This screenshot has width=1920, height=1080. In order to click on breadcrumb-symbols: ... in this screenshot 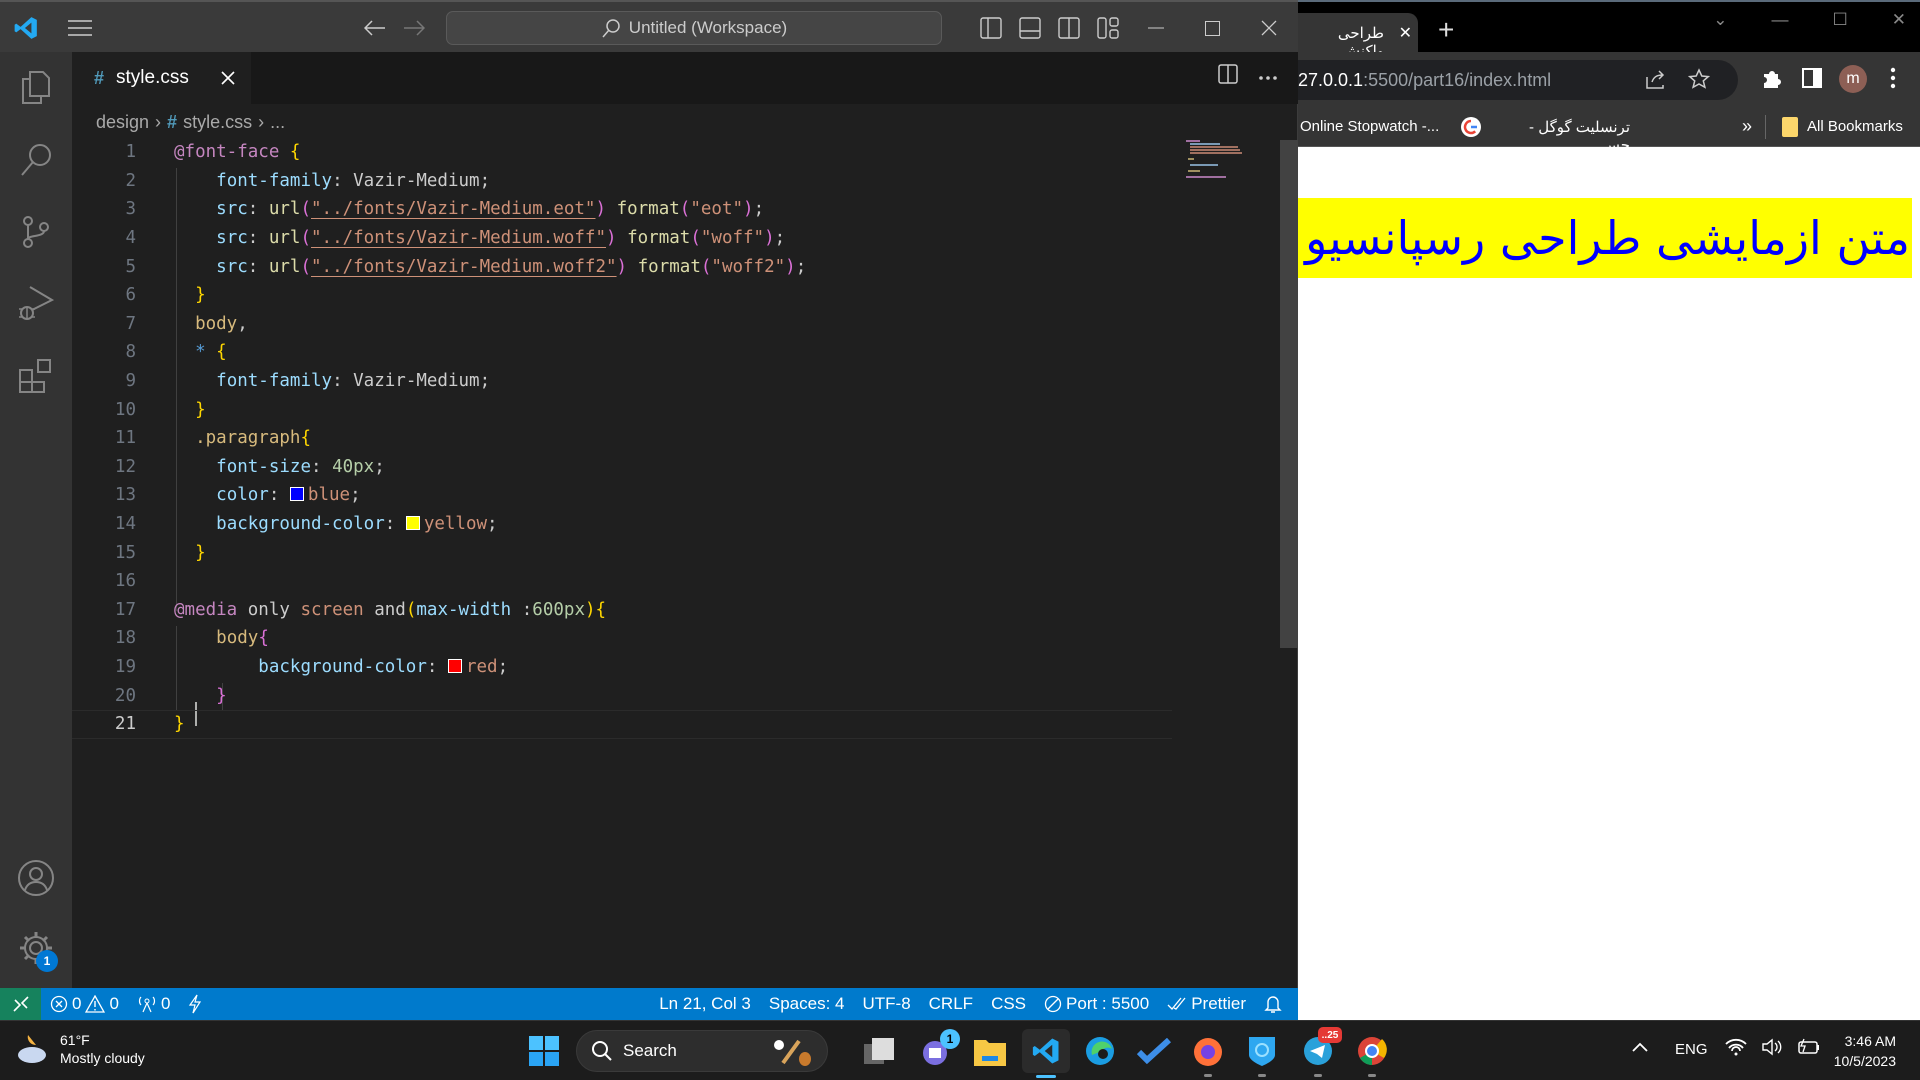, I will do `click(277, 122)`.